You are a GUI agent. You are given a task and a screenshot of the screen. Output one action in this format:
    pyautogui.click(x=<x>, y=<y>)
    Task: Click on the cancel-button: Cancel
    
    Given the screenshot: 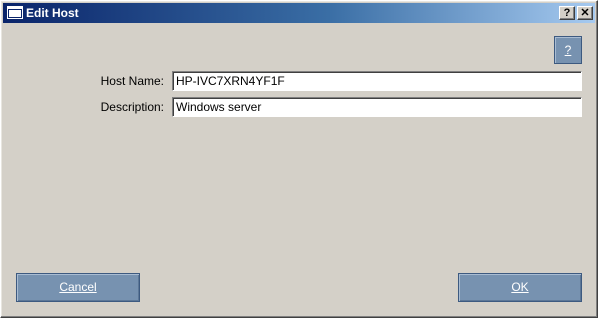 What is the action you would take?
    pyautogui.click(x=78, y=287)
    